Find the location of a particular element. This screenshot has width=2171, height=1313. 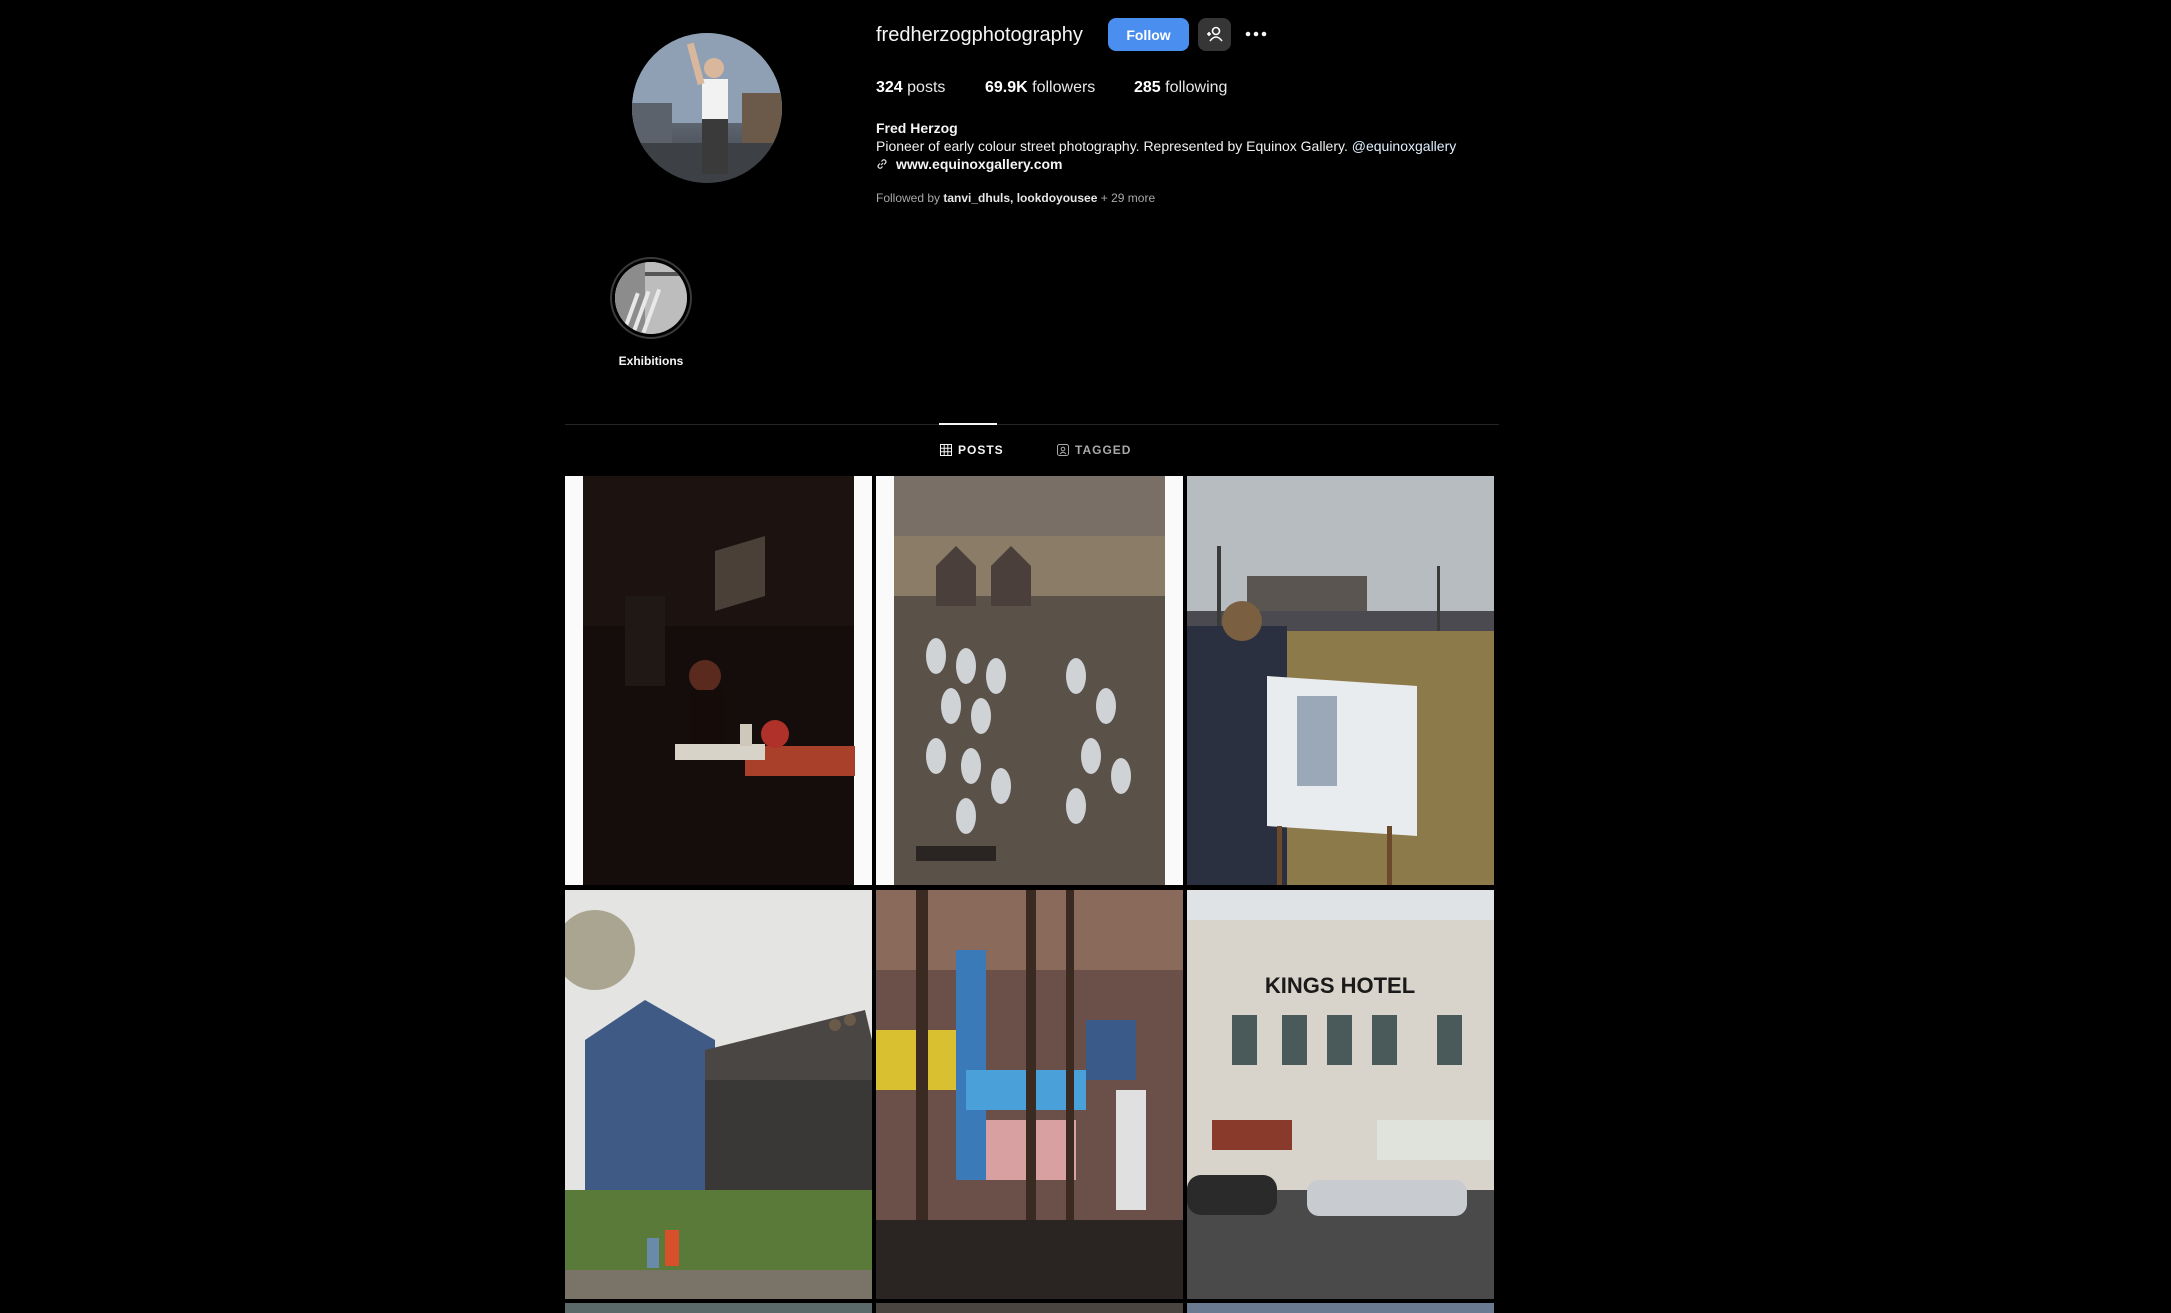

following-count: 285 is located at coordinates (1147, 87).